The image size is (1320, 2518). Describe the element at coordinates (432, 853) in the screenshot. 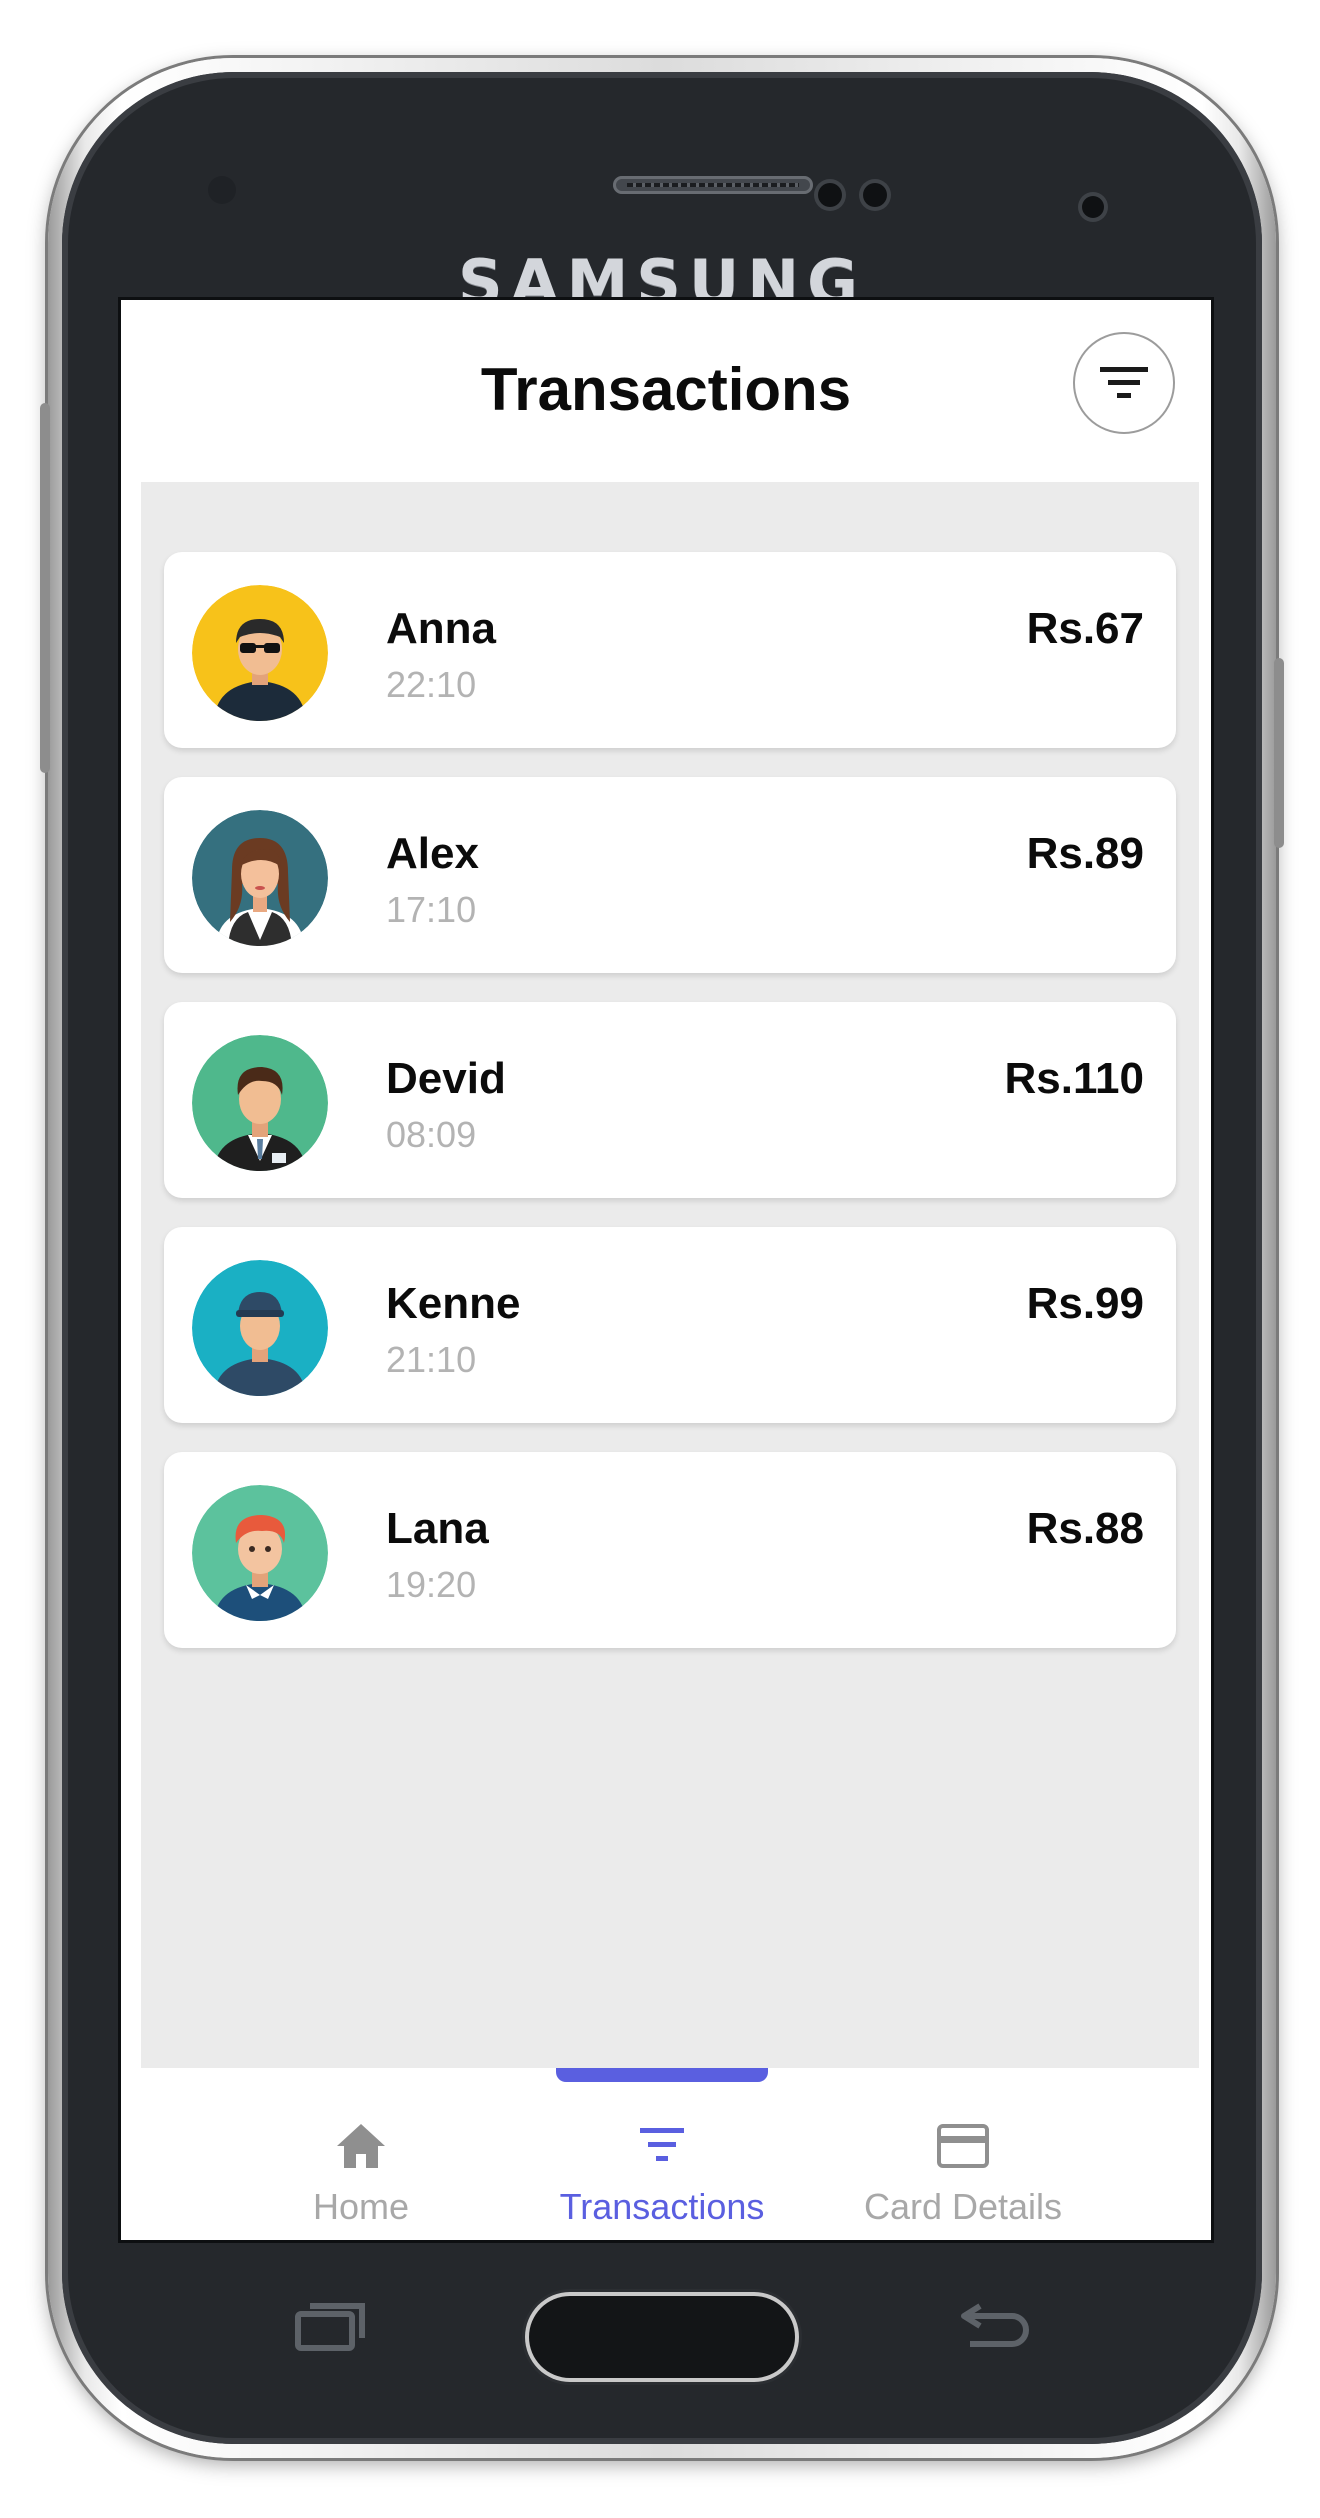

I see `transaction-name: Alex` at that location.